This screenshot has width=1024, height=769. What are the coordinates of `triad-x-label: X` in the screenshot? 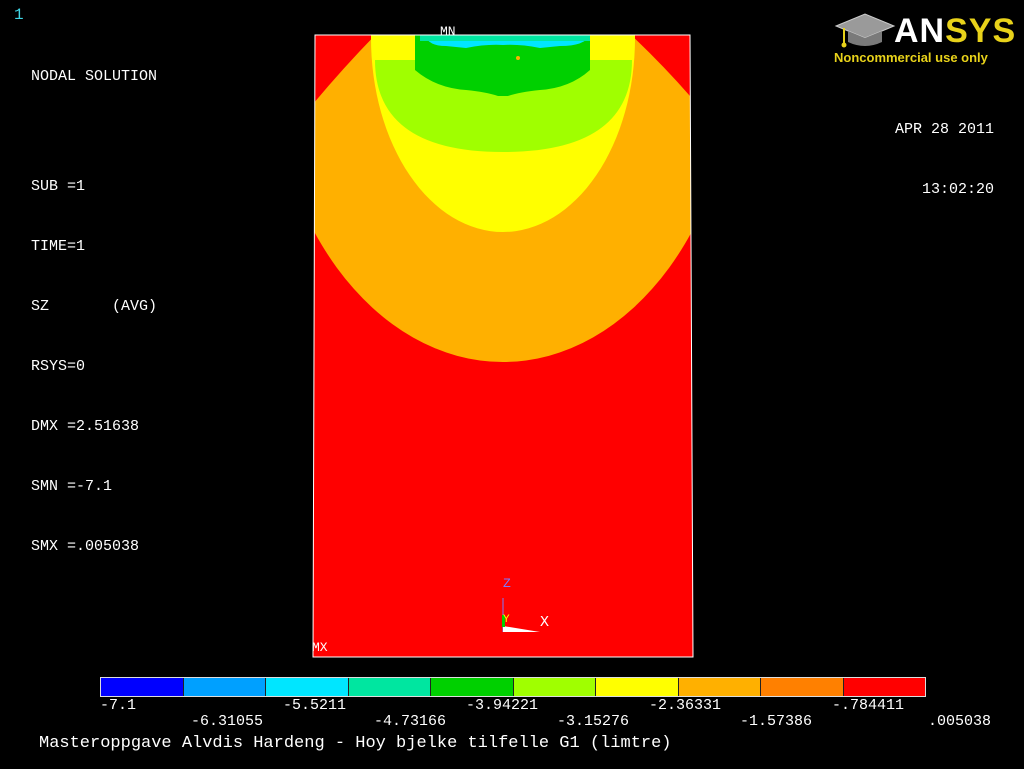 It's located at (545, 622).